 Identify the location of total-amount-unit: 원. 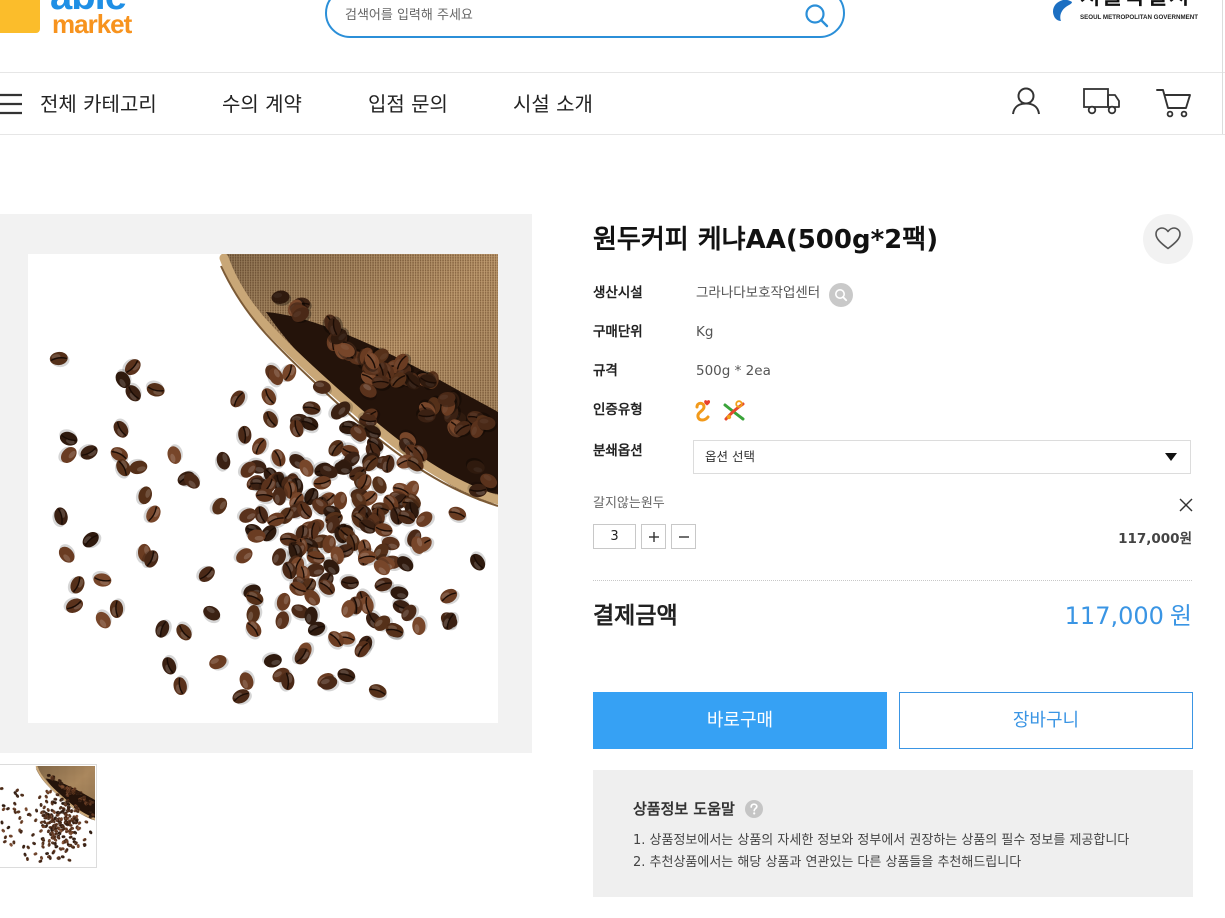
(1180, 616).